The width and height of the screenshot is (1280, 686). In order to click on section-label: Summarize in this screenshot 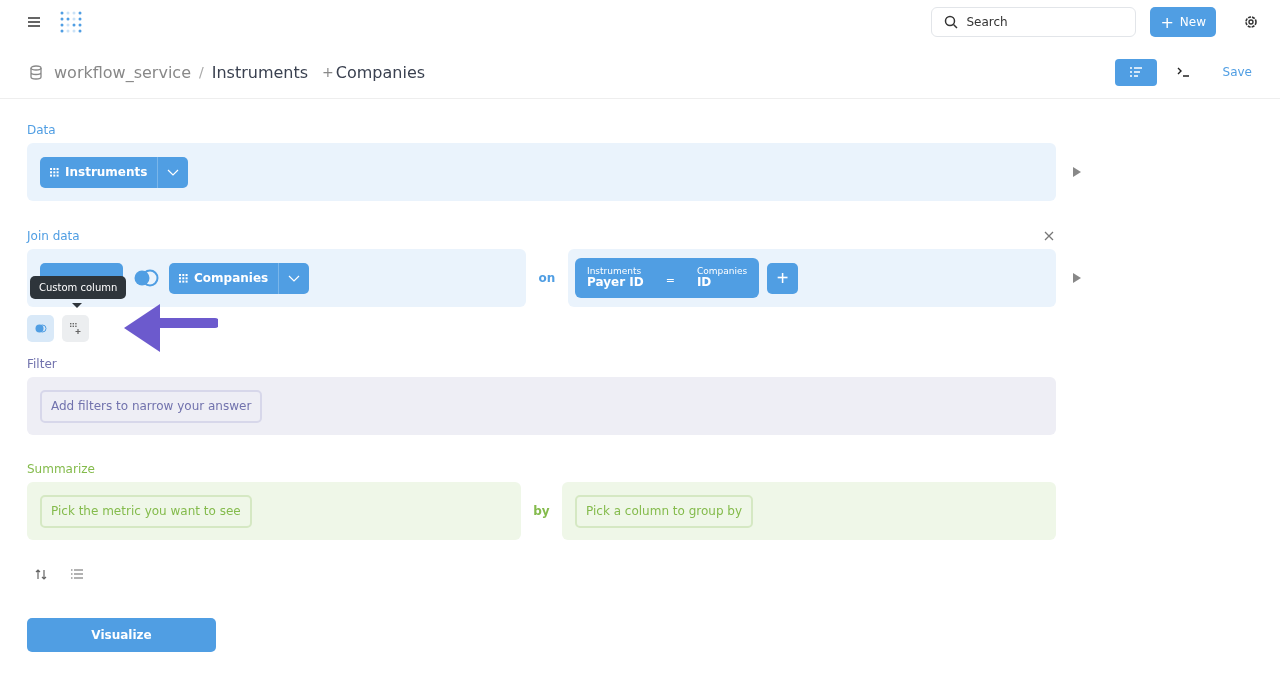, I will do `click(61, 469)`.